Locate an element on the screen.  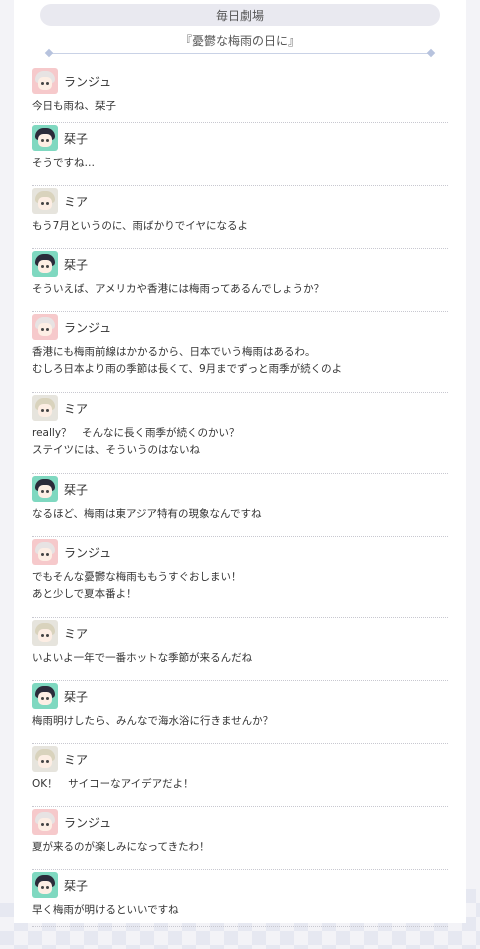
dialogue-line: ミア いよいよ一年で一番ホットな季節が来るんだね is located at coordinates (240, 650).